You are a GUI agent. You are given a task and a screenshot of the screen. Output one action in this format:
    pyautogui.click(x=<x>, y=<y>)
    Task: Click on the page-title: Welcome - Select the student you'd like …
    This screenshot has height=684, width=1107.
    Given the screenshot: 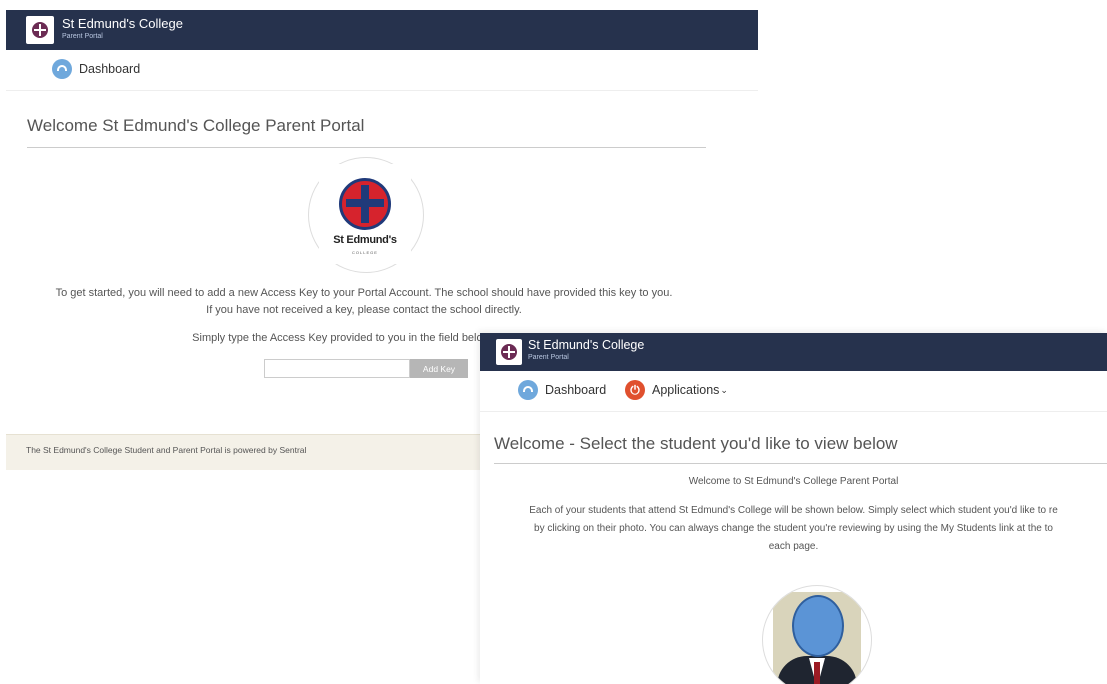 What is the action you would take?
    pyautogui.click(x=696, y=443)
    